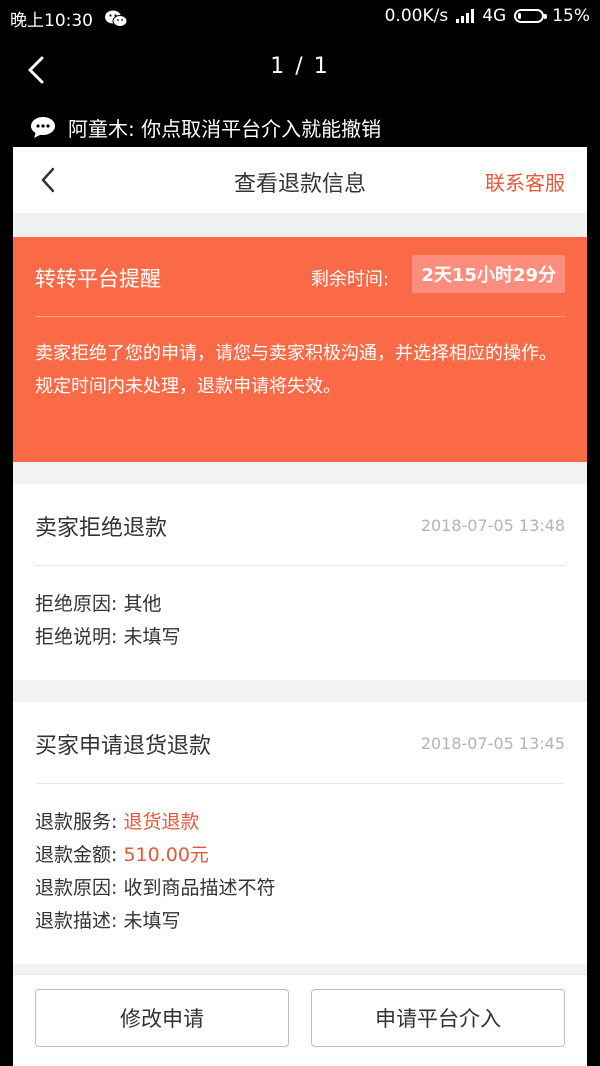  Describe the element at coordinates (43, 127) in the screenshot. I see `chat-bubble-icon` at that location.